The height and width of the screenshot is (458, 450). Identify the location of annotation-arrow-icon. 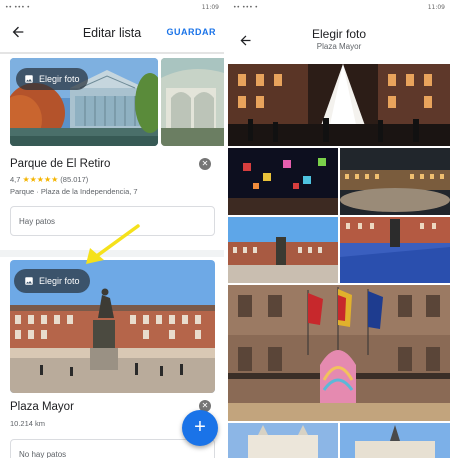
(113, 244).